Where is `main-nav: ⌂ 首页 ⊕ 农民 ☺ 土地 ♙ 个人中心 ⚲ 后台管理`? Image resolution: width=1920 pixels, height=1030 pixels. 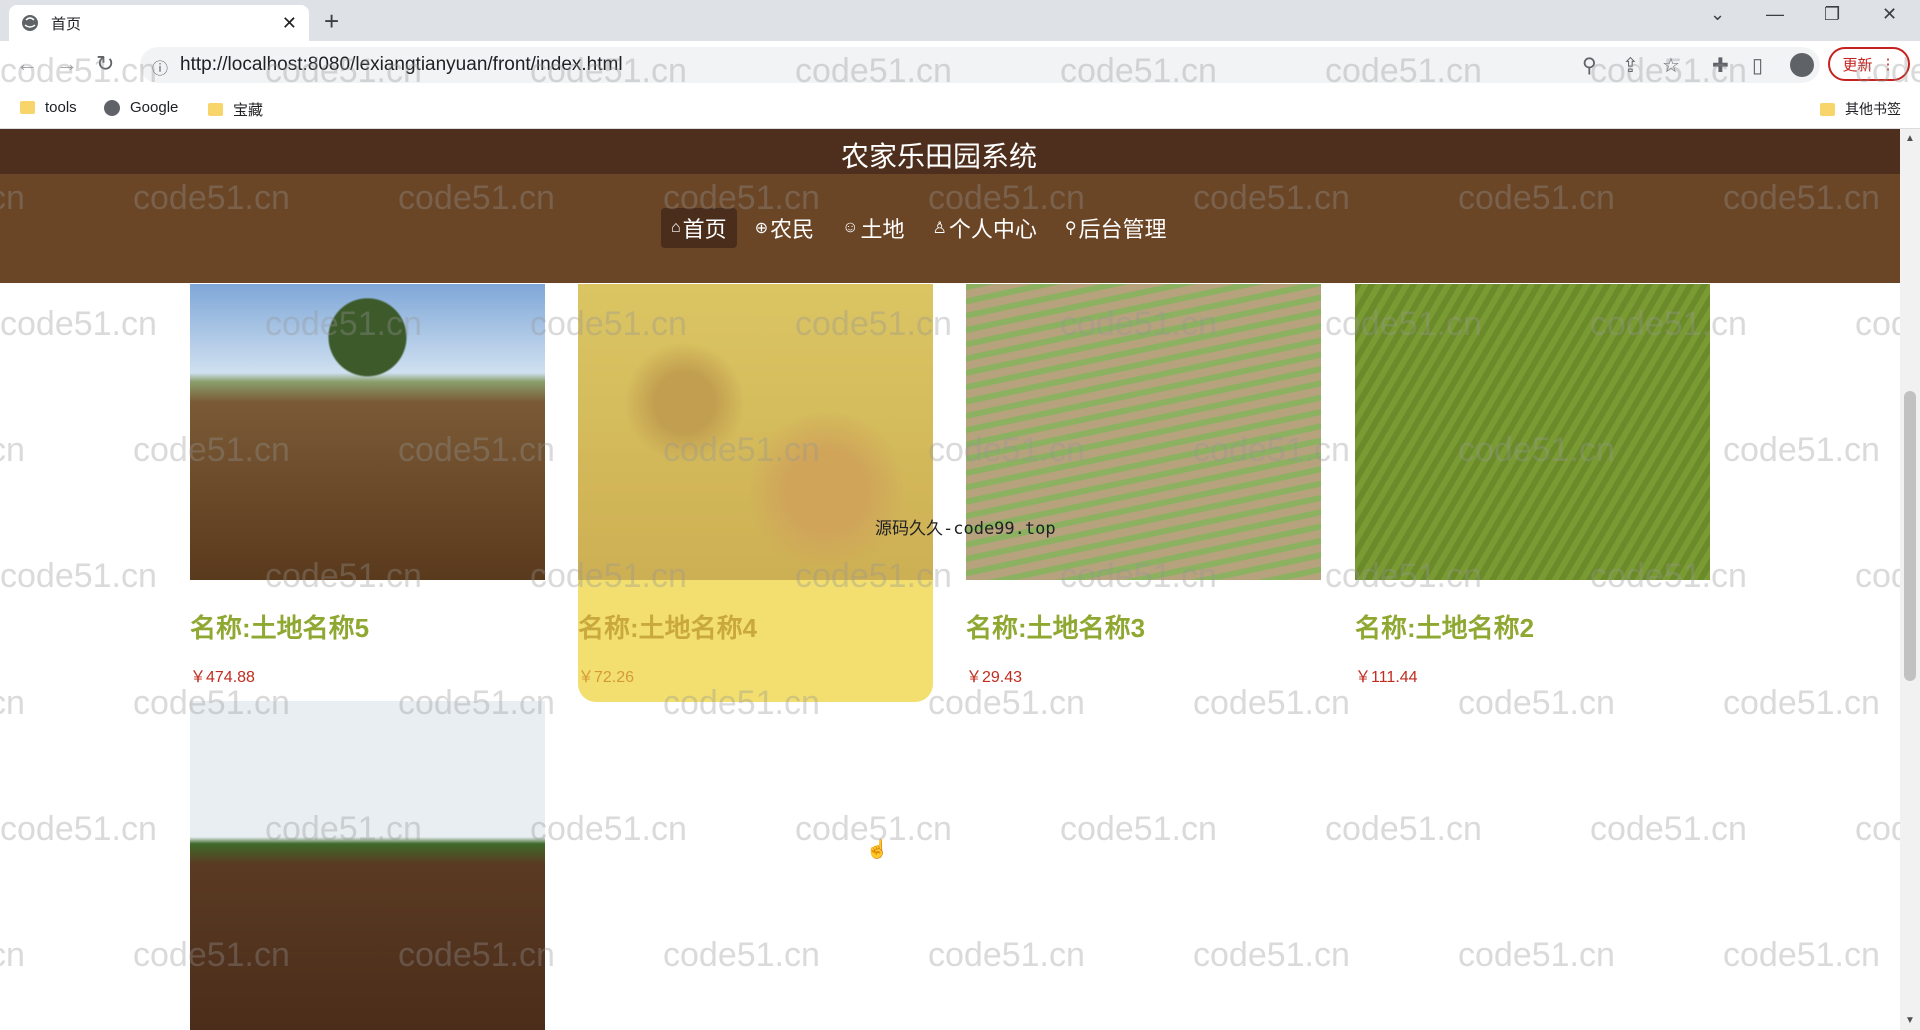 main-nav: ⌂ 首页 ⊕ 农民 ☺ 土地 ♙ 个人中心 ⚲ 后台管理 is located at coordinates (923, 228).